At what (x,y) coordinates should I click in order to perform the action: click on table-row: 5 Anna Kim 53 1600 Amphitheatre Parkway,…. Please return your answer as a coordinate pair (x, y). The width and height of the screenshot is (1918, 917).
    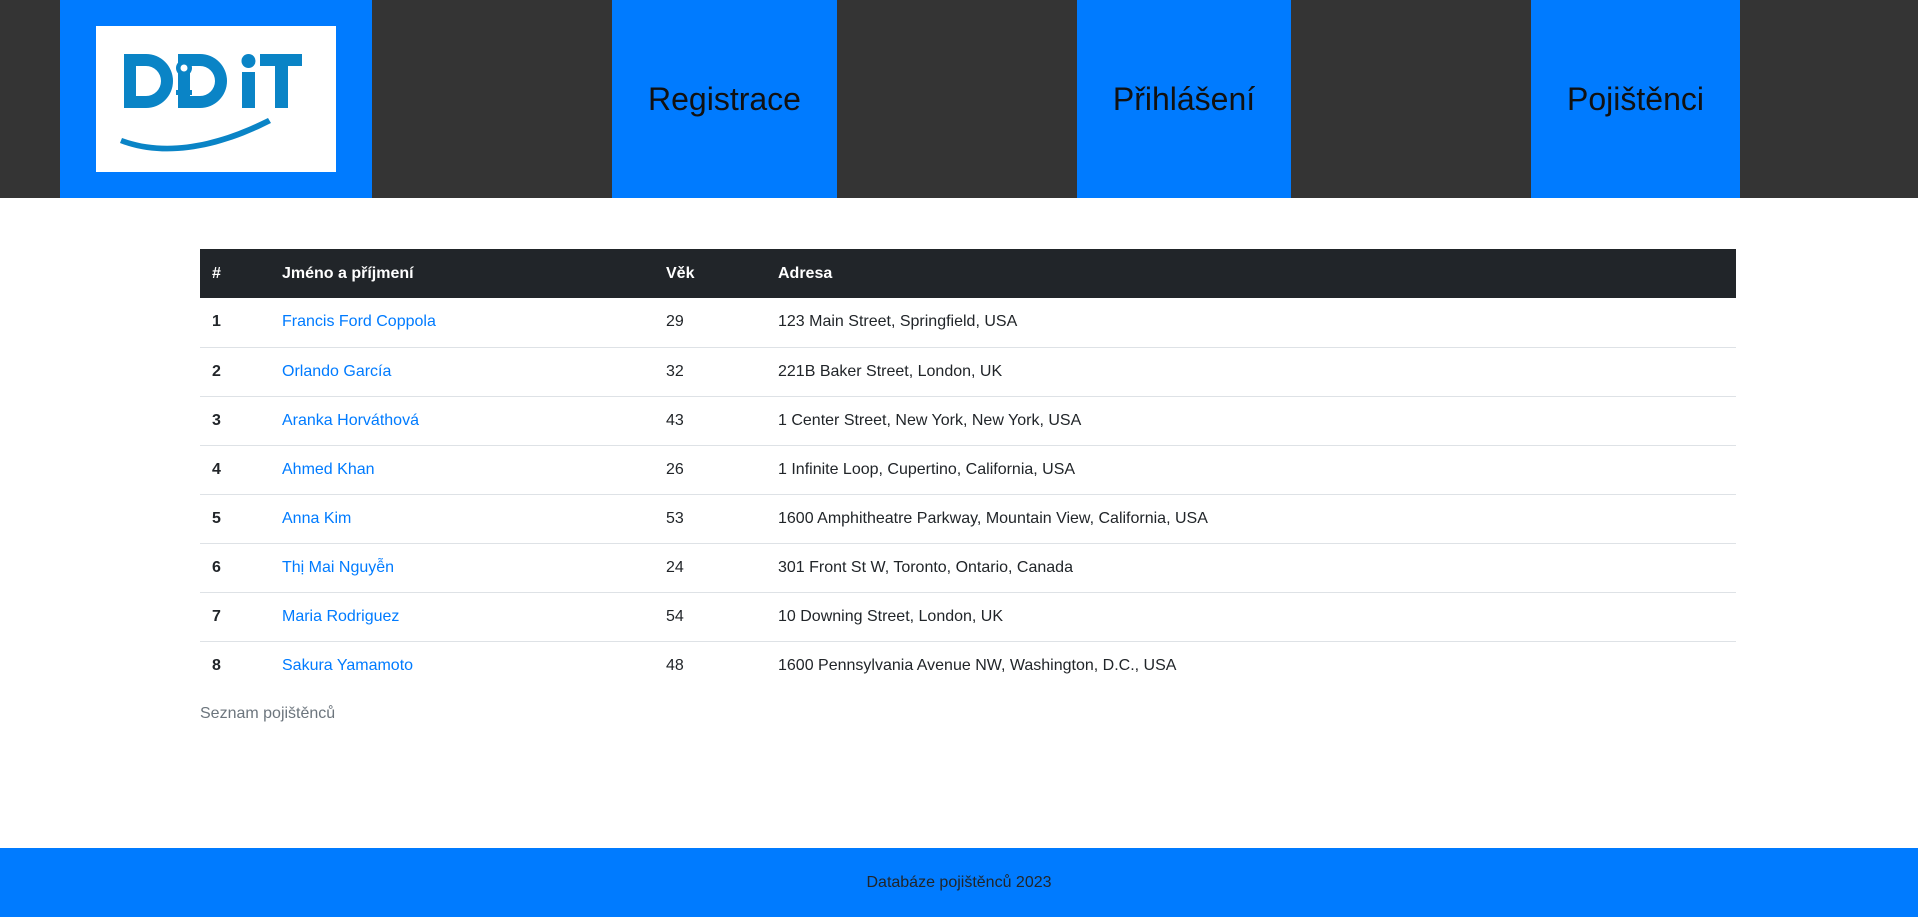
    Looking at the image, I should click on (968, 519).